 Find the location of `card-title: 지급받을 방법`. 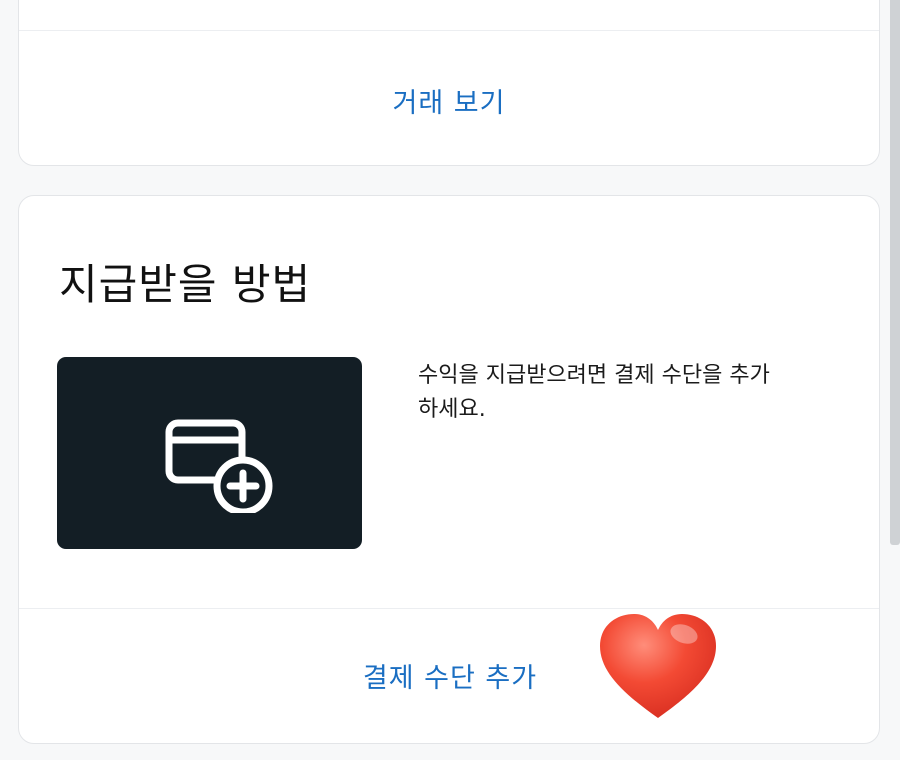

card-title: 지급받을 방법 is located at coordinates (185, 284).